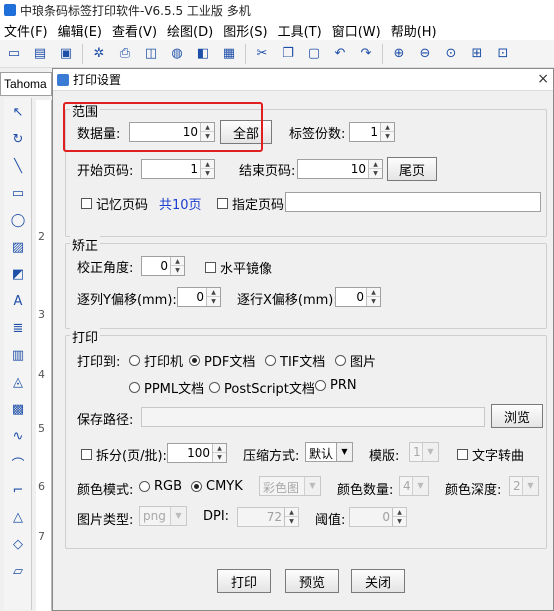 This screenshot has width=554, height=611. What do you see at coordinates (151, 54) in the screenshot?
I see `print-preview-icon: ◫` at bounding box center [151, 54].